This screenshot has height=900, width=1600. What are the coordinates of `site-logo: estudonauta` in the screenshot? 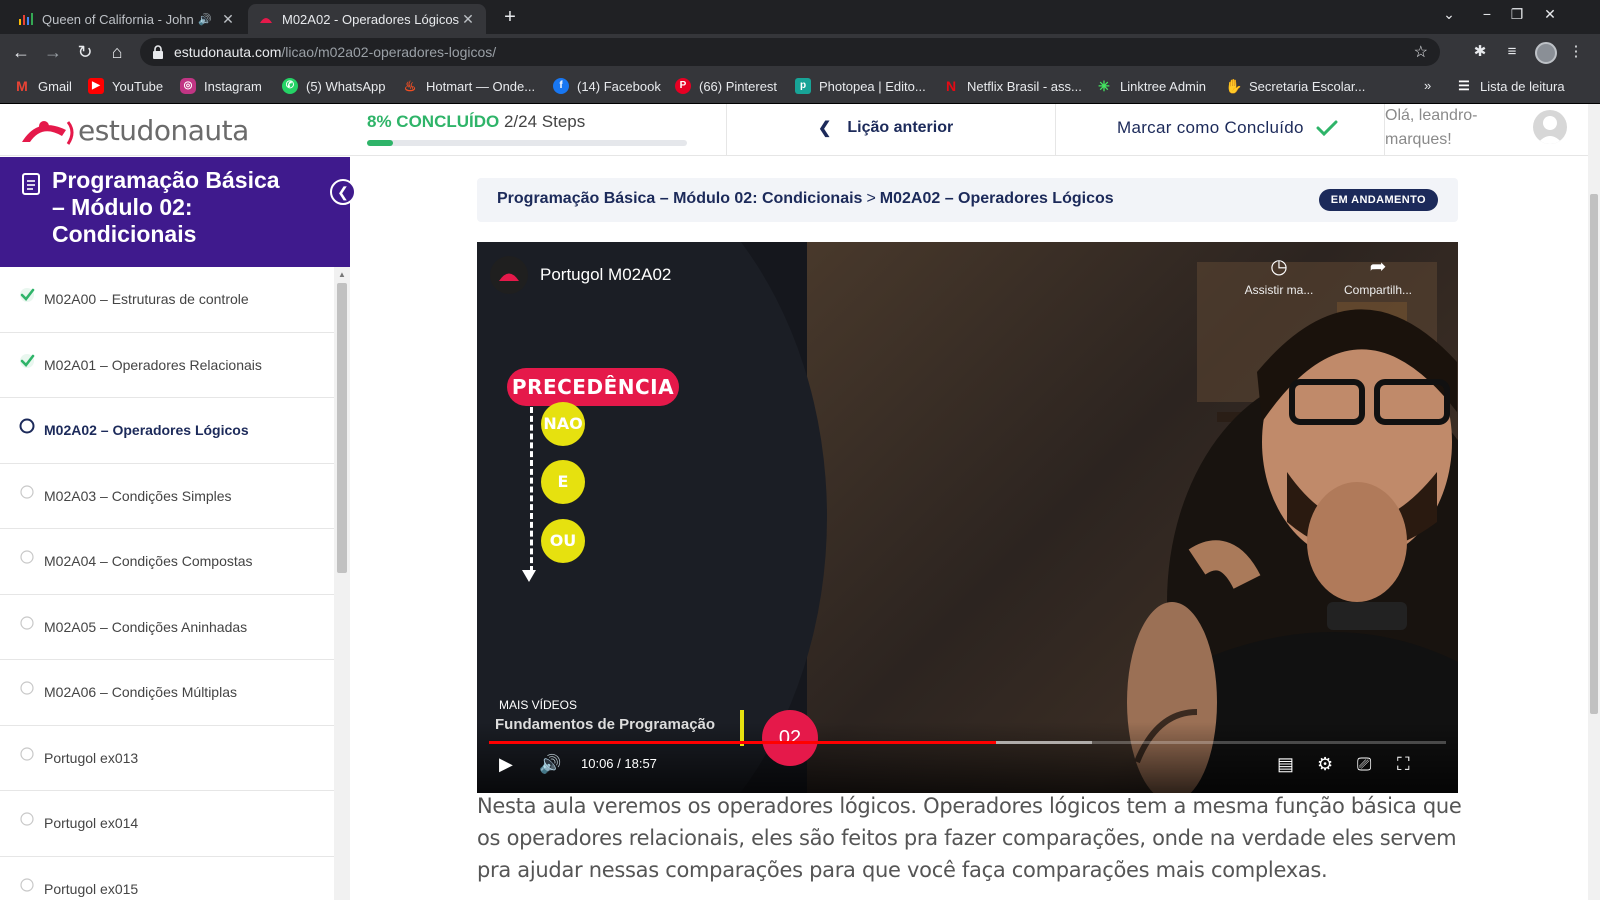 It's located at (133, 130).